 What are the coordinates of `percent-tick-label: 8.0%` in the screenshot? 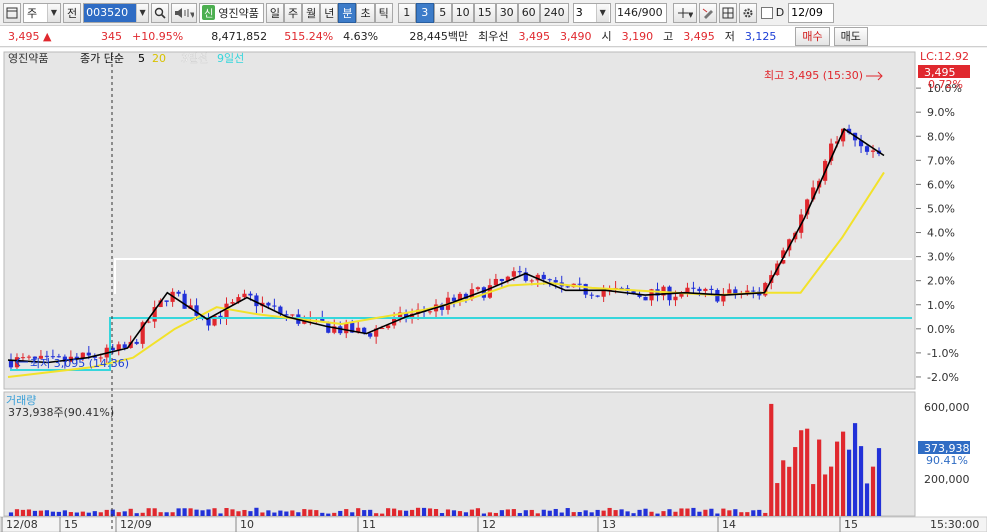 It's located at (941, 136).